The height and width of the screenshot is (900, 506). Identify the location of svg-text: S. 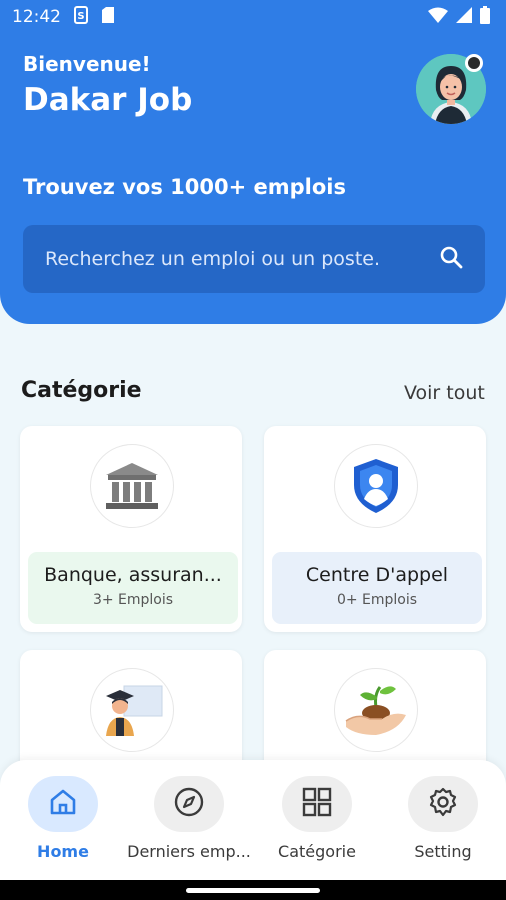
(80, 16).